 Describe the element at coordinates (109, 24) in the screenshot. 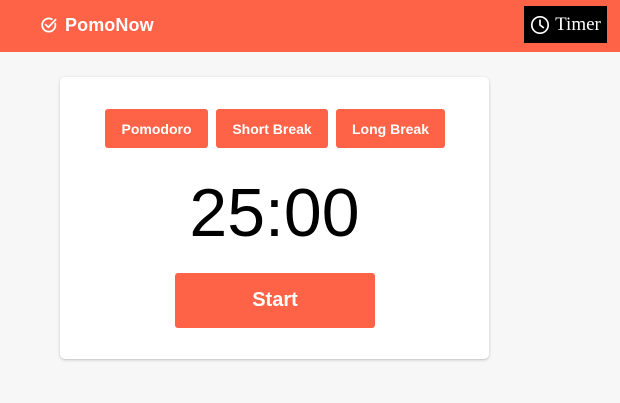

I see `brand-name: PomoNow` at that location.